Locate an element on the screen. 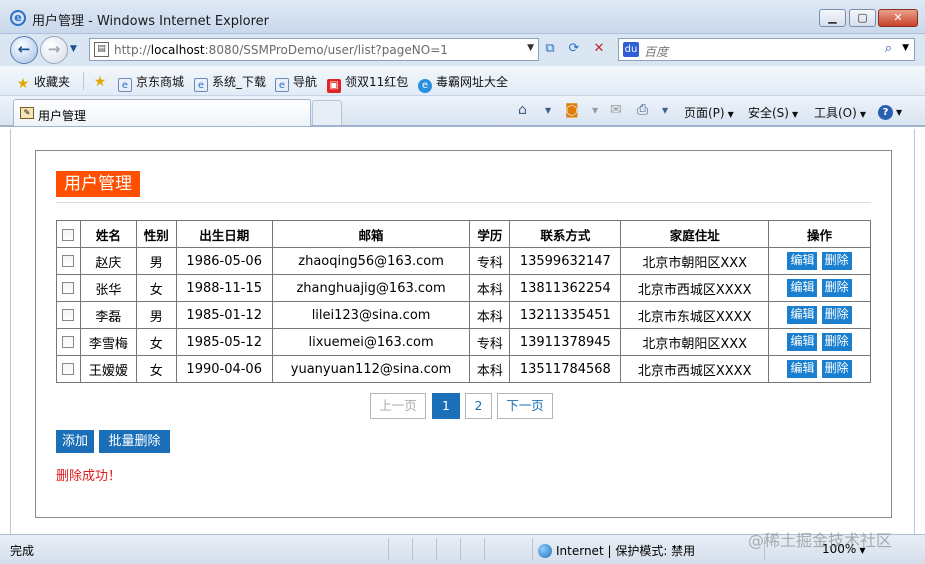  page-1-button: 1 is located at coordinates (446, 406).